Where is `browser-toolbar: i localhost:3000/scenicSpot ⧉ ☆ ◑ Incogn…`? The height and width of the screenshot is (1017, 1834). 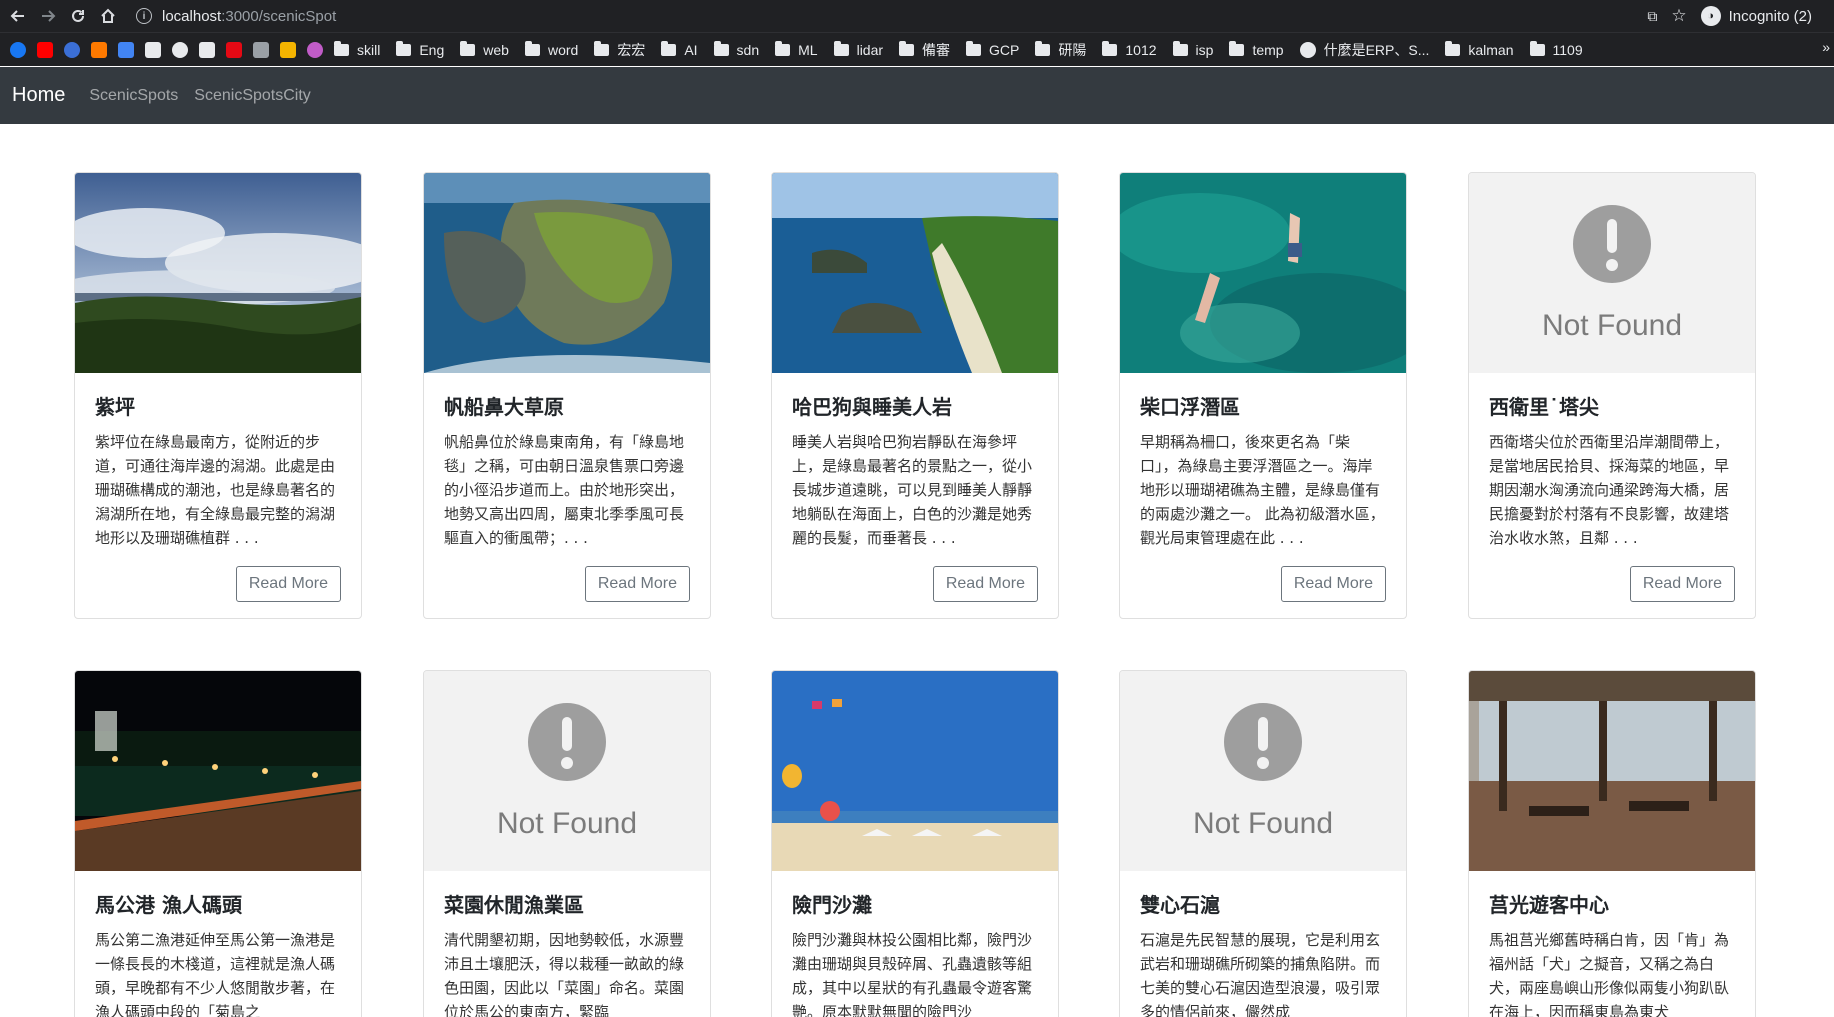
browser-toolbar: i localhost:3000/scenicSpot ⧉ ☆ ◑ Incogn… is located at coordinates (917, 16).